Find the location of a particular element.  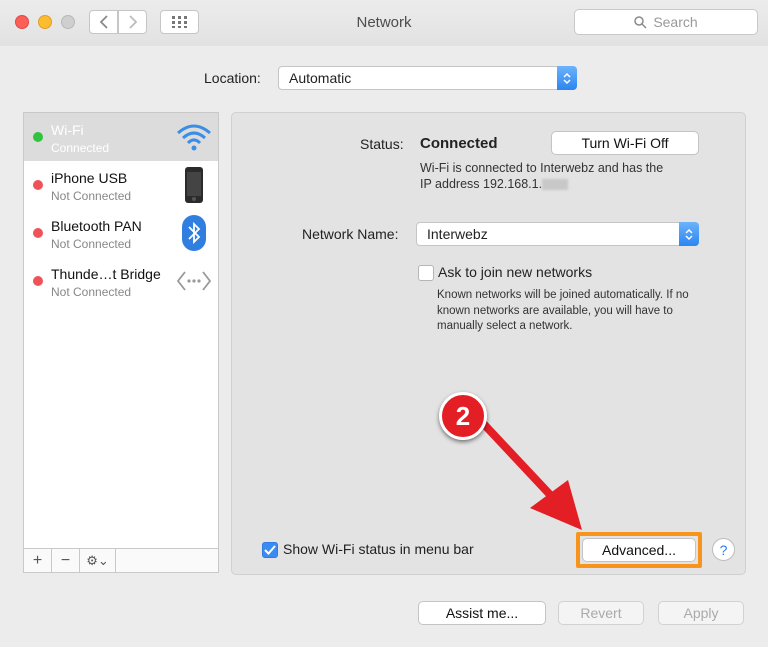

location-value: Automatic is located at coordinates (320, 78).